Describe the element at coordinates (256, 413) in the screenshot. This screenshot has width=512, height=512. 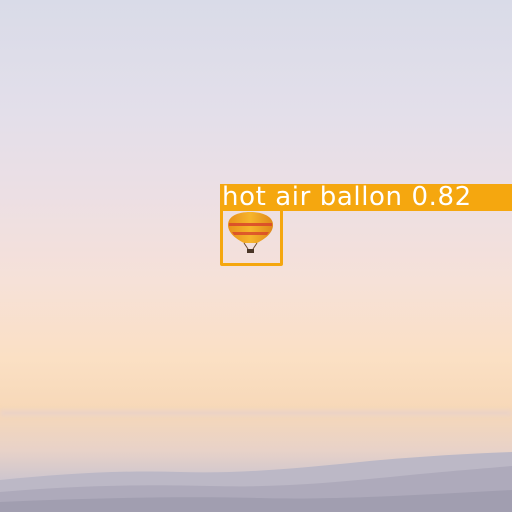
I see `haze-band` at that location.